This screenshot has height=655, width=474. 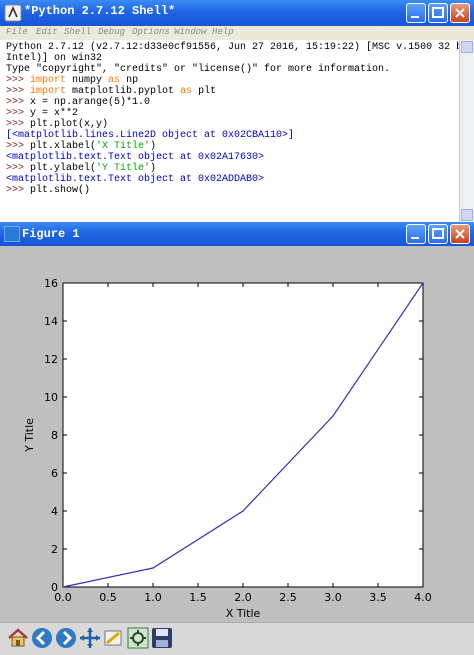 What do you see at coordinates (190, 32) in the screenshot?
I see `menu-window: Window` at bounding box center [190, 32].